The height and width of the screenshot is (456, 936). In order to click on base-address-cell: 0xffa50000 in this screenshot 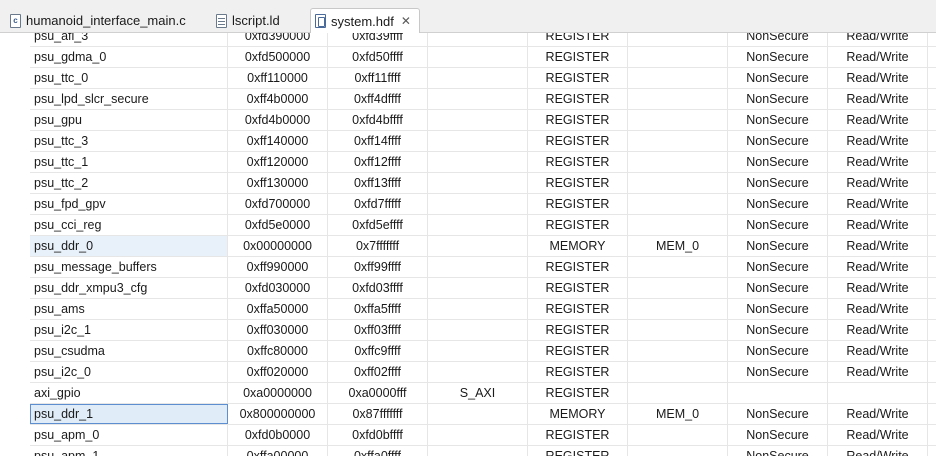, I will do `click(278, 309)`.